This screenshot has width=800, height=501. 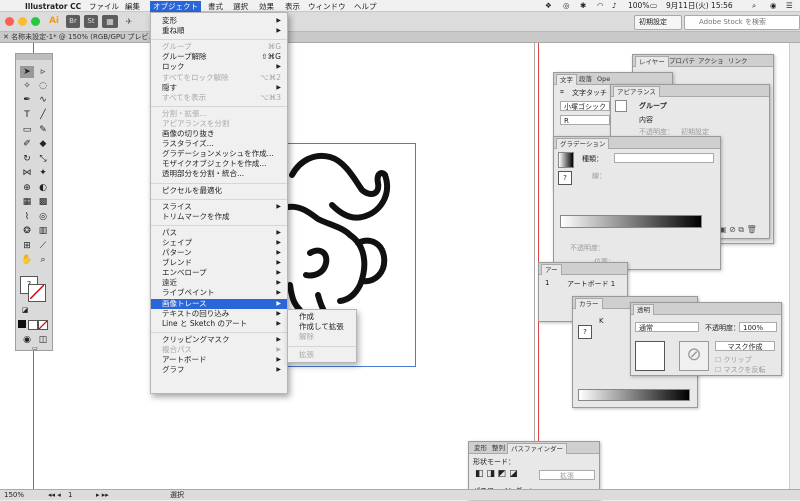 What do you see at coordinates (53, 6) in the screenshot?
I see `app-menu: Illustrator CC` at bounding box center [53, 6].